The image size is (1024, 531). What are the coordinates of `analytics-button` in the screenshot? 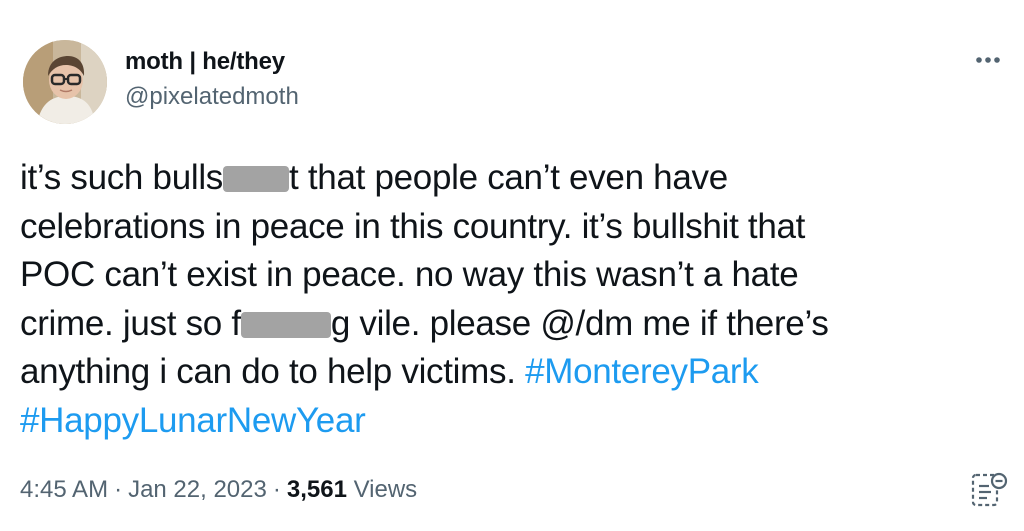 It's located at (990, 490).